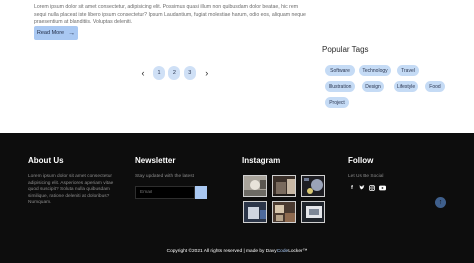  I want to click on newsletter-submit-button, so click(201, 192).